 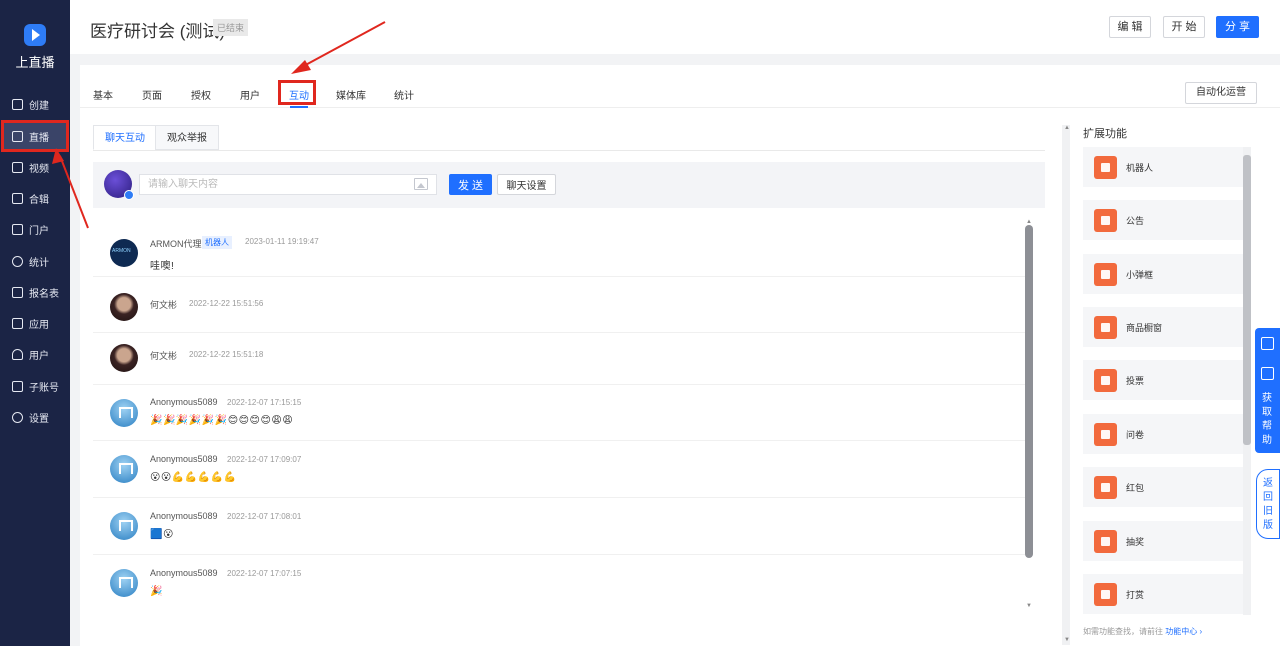 What do you see at coordinates (1163, 541) in the screenshot?
I see `extension-lottery: 抽奖` at bounding box center [1163, 541].